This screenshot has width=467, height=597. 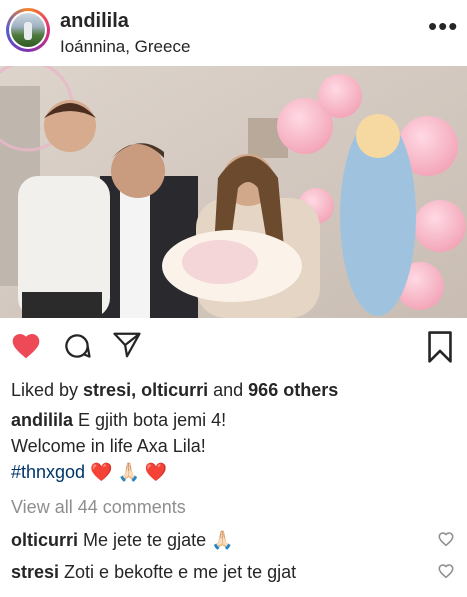 What do you see at coordinates (108, 446) in the screenshot?
I see `caption-line-2: Welcome in life Axa Lila!` at bounding box center [108, 446].